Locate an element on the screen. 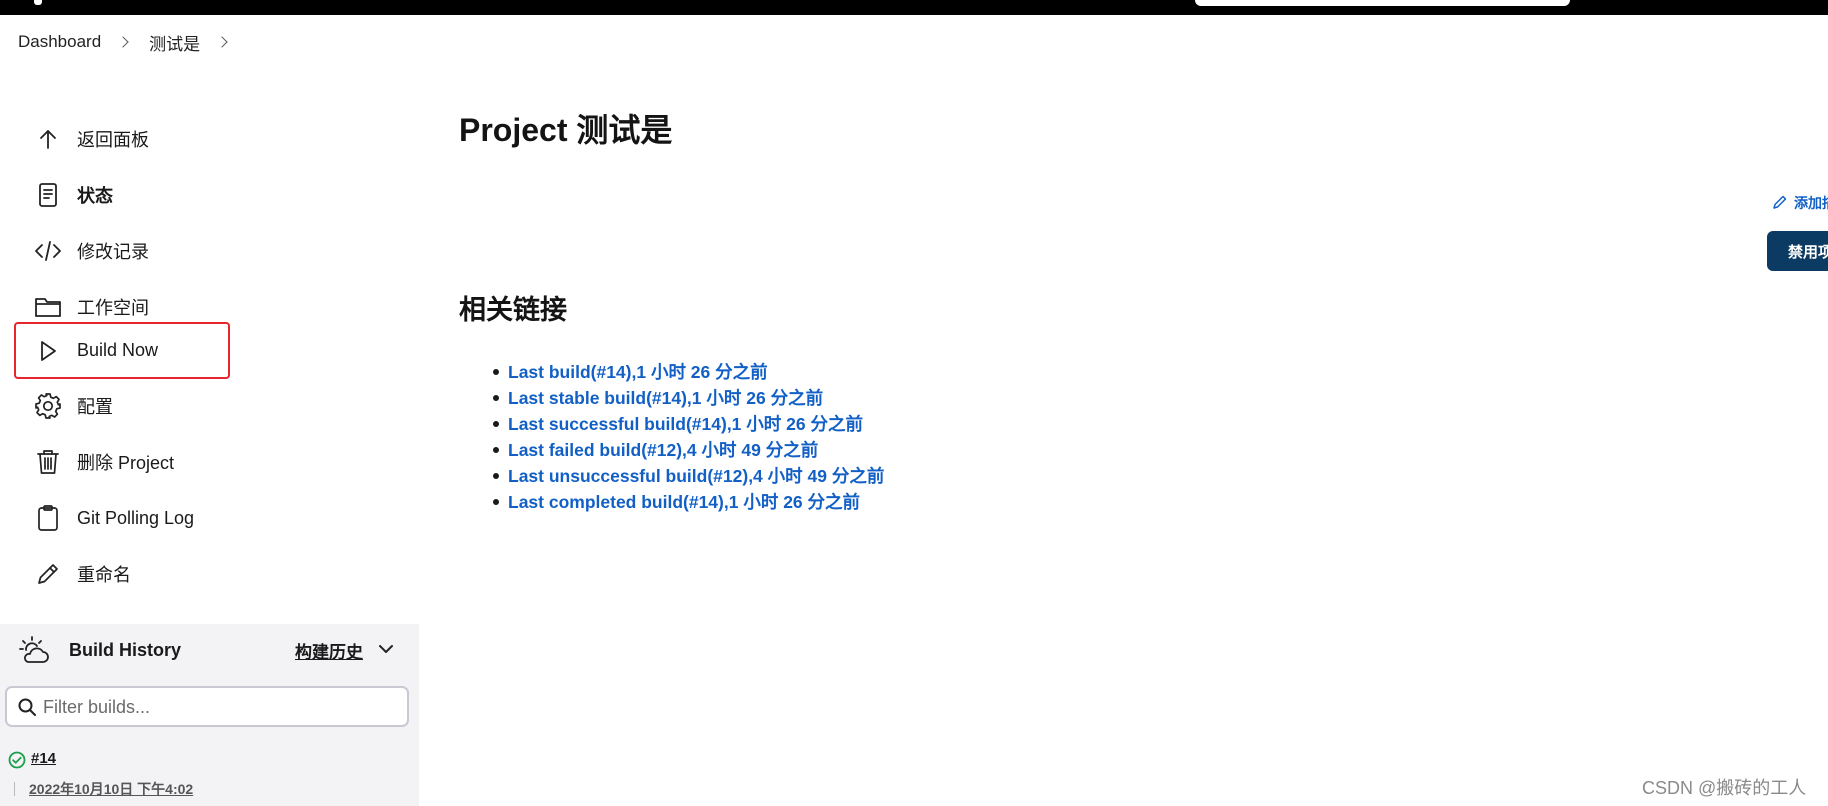 The height and width of the screenshot is (806, 1828). breadcrumb-project: 测试是 is located at coordinates (174, 42).